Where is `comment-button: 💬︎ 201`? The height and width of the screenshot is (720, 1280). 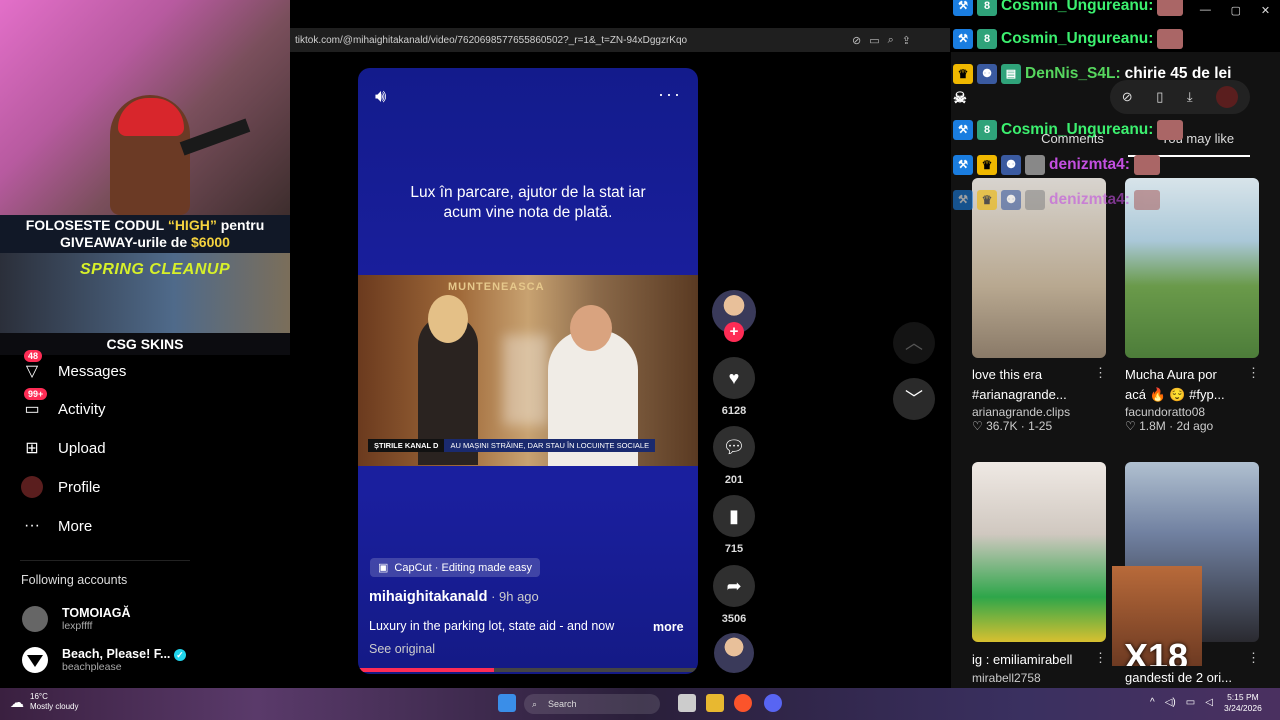
comment-button: 💬︎ 201 is located at coordinates (734, 456).